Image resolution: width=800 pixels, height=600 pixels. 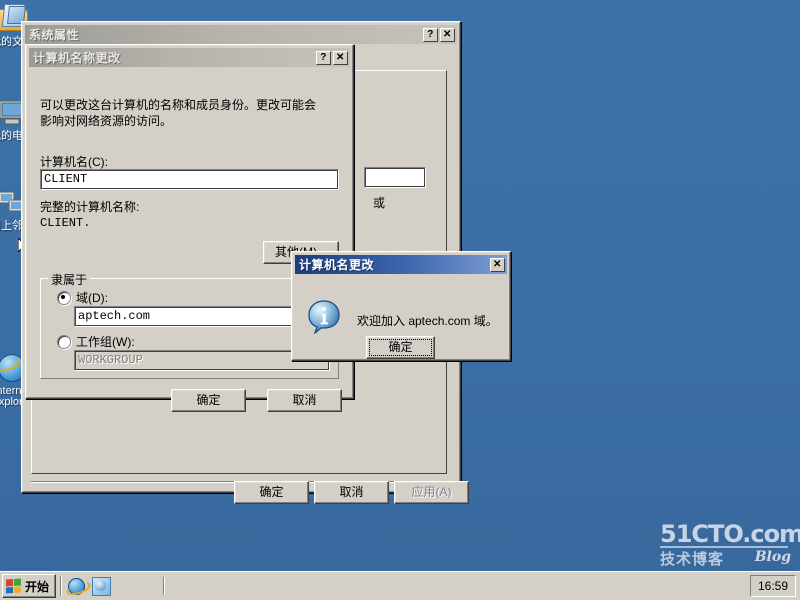 I want to click on watermark-sub-text: 技术博客, so click(x=692, y=559).